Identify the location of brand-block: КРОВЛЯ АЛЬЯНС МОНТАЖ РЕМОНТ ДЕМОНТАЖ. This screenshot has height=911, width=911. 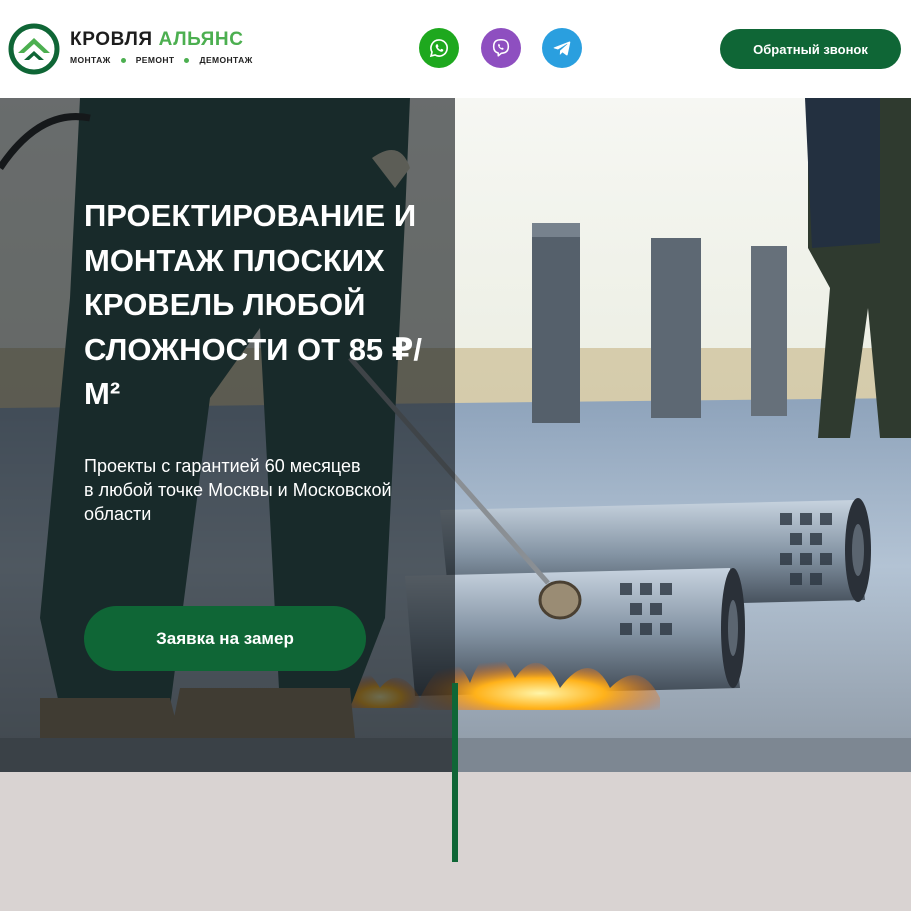
(161, 48).